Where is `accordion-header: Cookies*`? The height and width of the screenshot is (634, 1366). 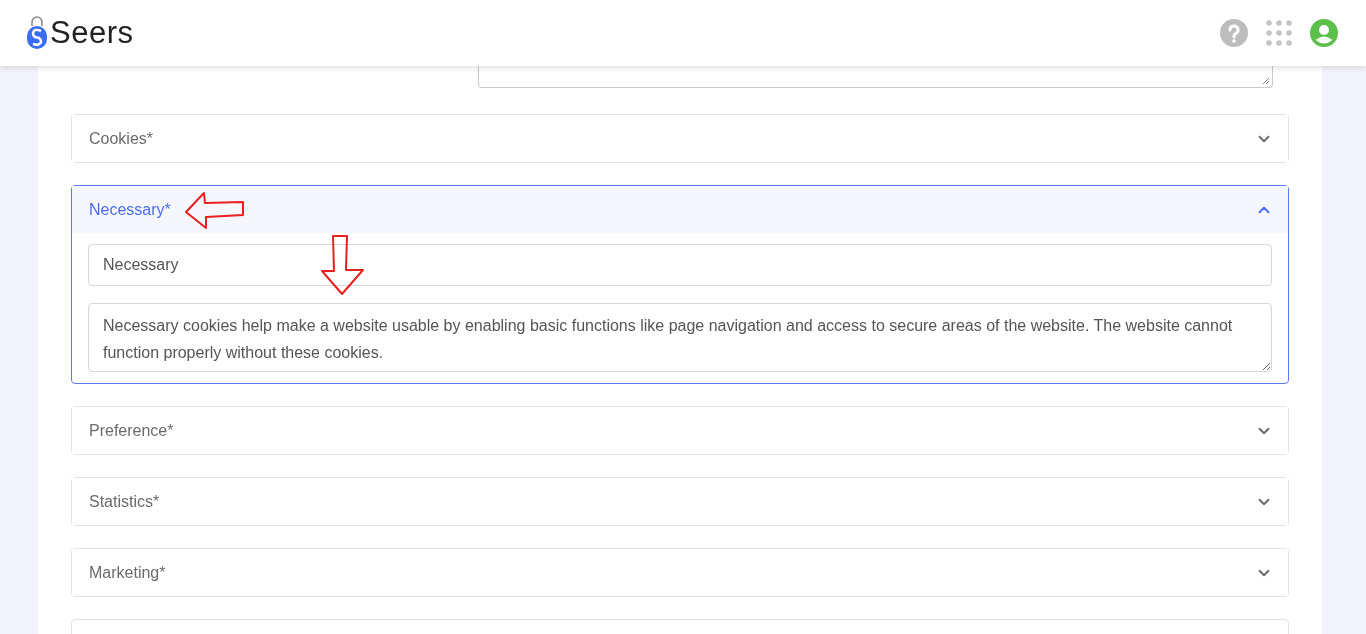
accordion-header: Cookies* is located at coordinates (680, 138).